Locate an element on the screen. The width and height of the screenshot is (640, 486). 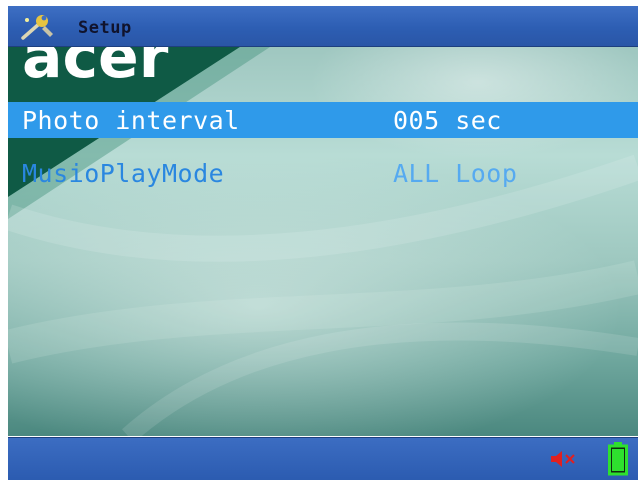
speaker-muted-icon is located at coordinates (563, 459).